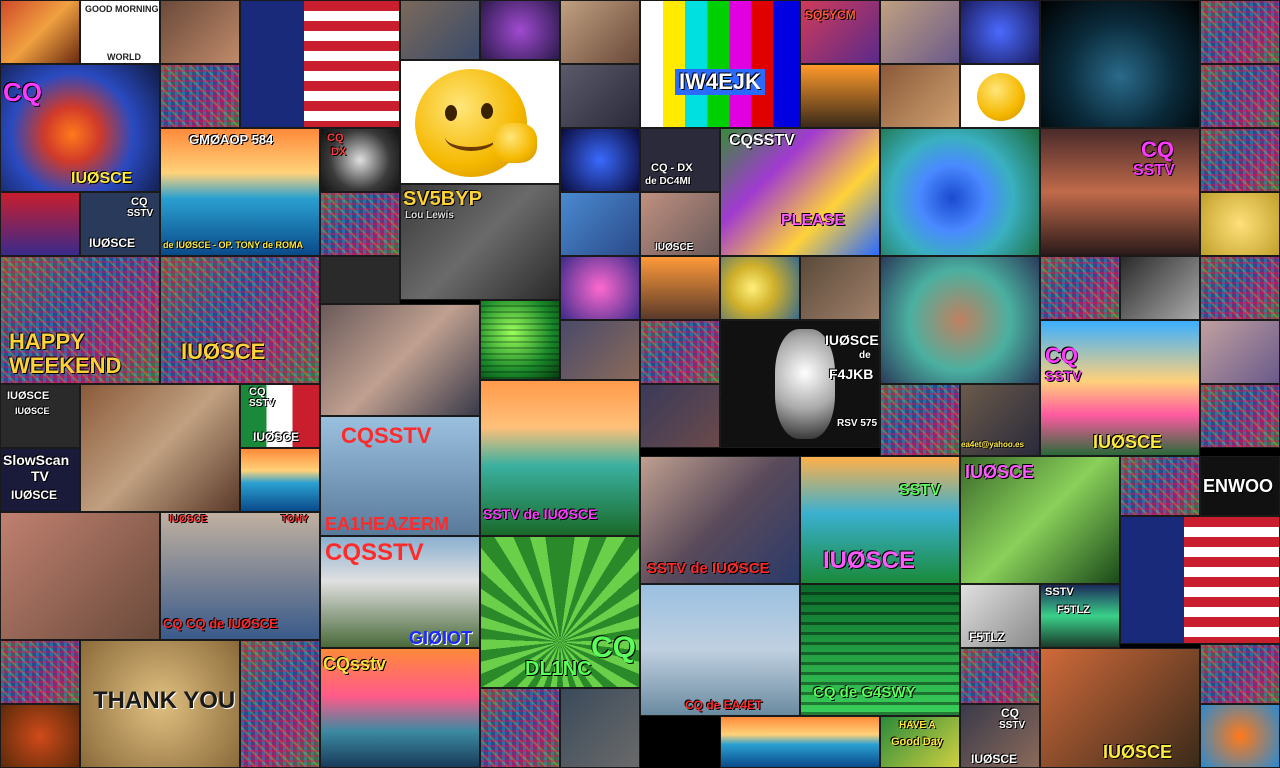 The height and width of the screenshot is (768, 1280). I want to click on sstv-tile-mushroom, so click(520, 30).